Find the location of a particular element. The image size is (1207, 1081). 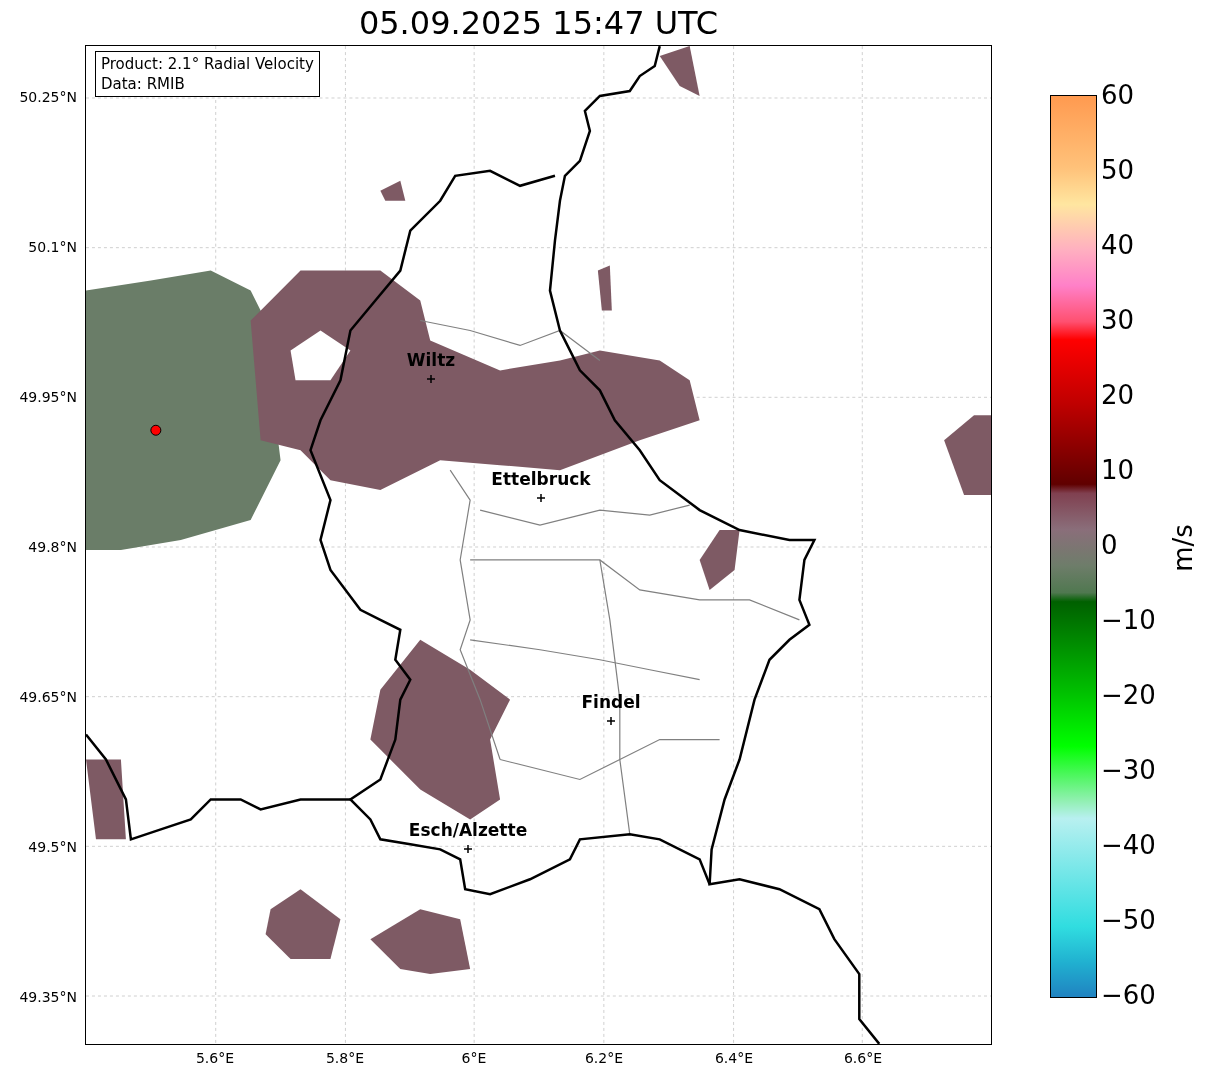

place-label: Ettelbruck is located at coordinates (541, 479).